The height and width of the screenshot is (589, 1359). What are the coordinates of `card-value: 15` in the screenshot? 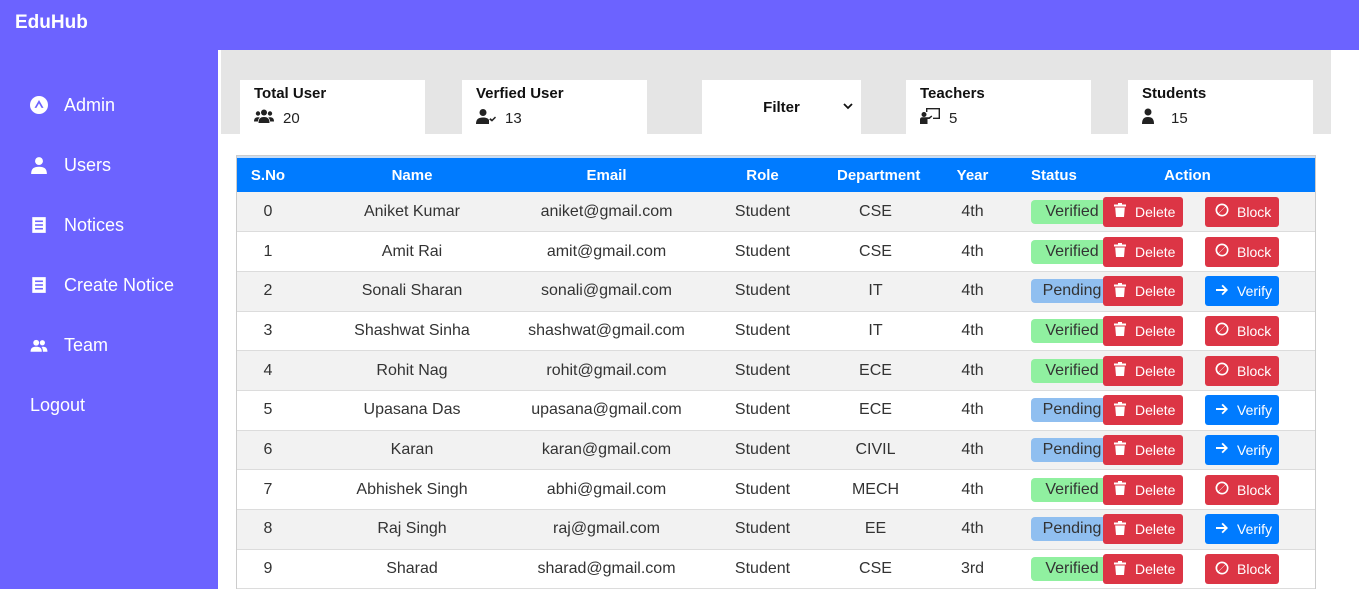 It's located at (1179, 118).